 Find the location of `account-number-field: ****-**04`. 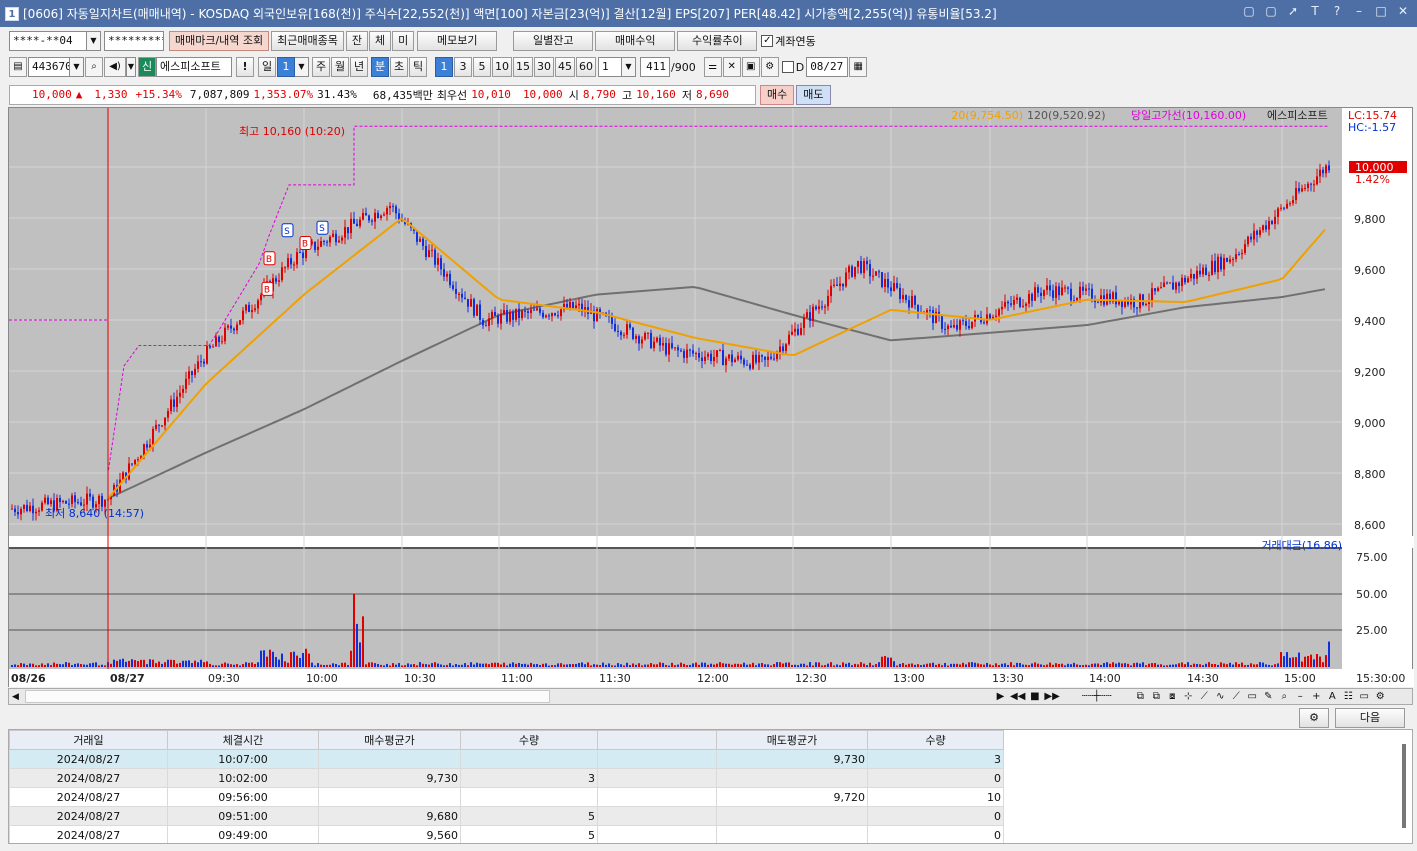

account-number-field: ****-**04 is located at coordinates (48, 41).